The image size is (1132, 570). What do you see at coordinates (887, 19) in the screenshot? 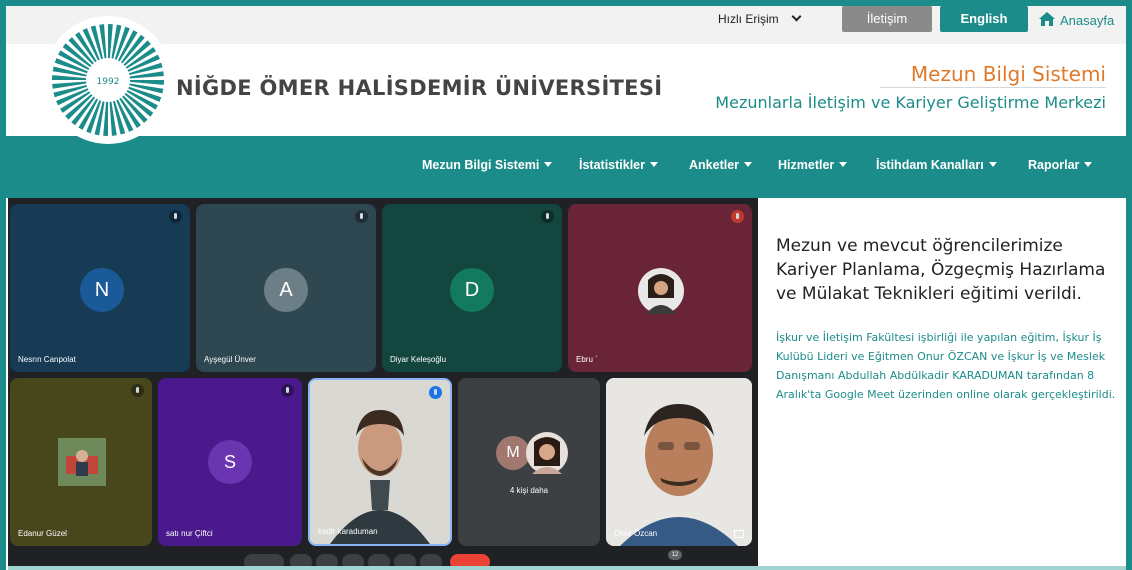
I see `contact-button: İletişim` at bounding box center [887, 19].